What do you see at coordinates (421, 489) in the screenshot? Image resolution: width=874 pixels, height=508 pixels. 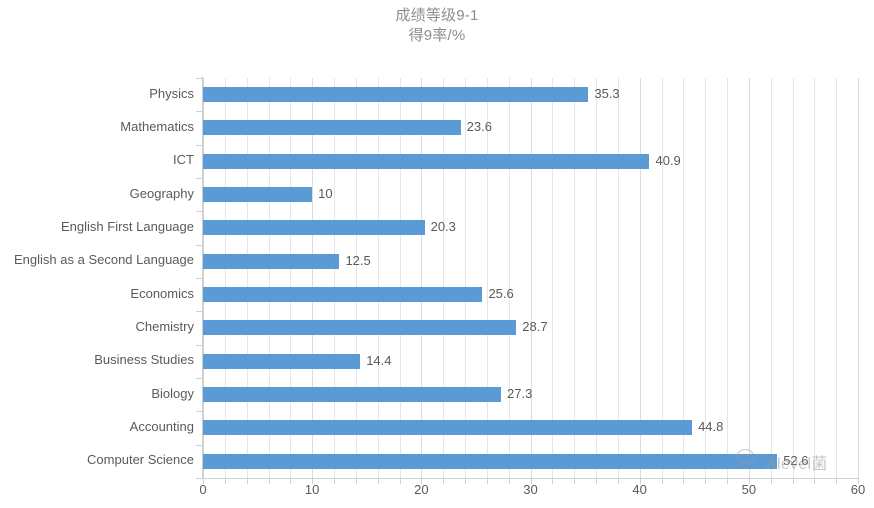 I see `value-tick-label: 20` at bounding box center [421, 489].